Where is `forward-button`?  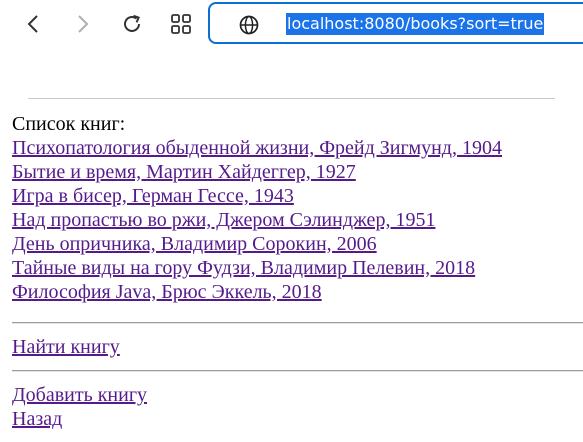 forward-button is located at coordinates (82, 24).